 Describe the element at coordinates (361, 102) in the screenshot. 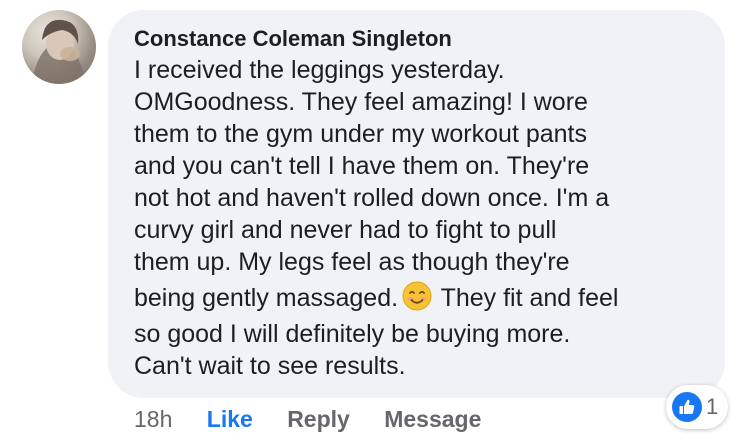

I see `comment-line: OMGoodness. They feel amazing! I wore` at that location.